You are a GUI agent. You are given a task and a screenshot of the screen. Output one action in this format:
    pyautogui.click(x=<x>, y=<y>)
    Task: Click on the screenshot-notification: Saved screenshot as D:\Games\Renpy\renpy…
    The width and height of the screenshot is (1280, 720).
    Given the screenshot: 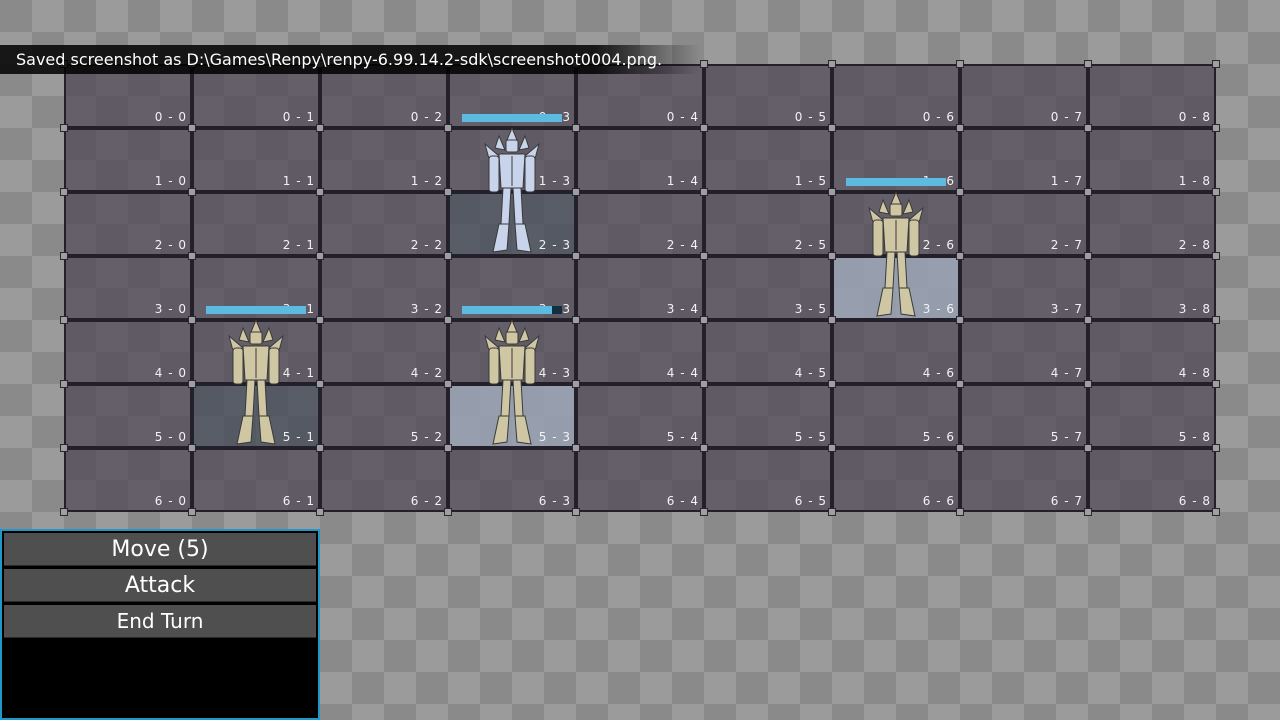 What is the action you would take?
    pyautogui.click(x=350, y=59)
    